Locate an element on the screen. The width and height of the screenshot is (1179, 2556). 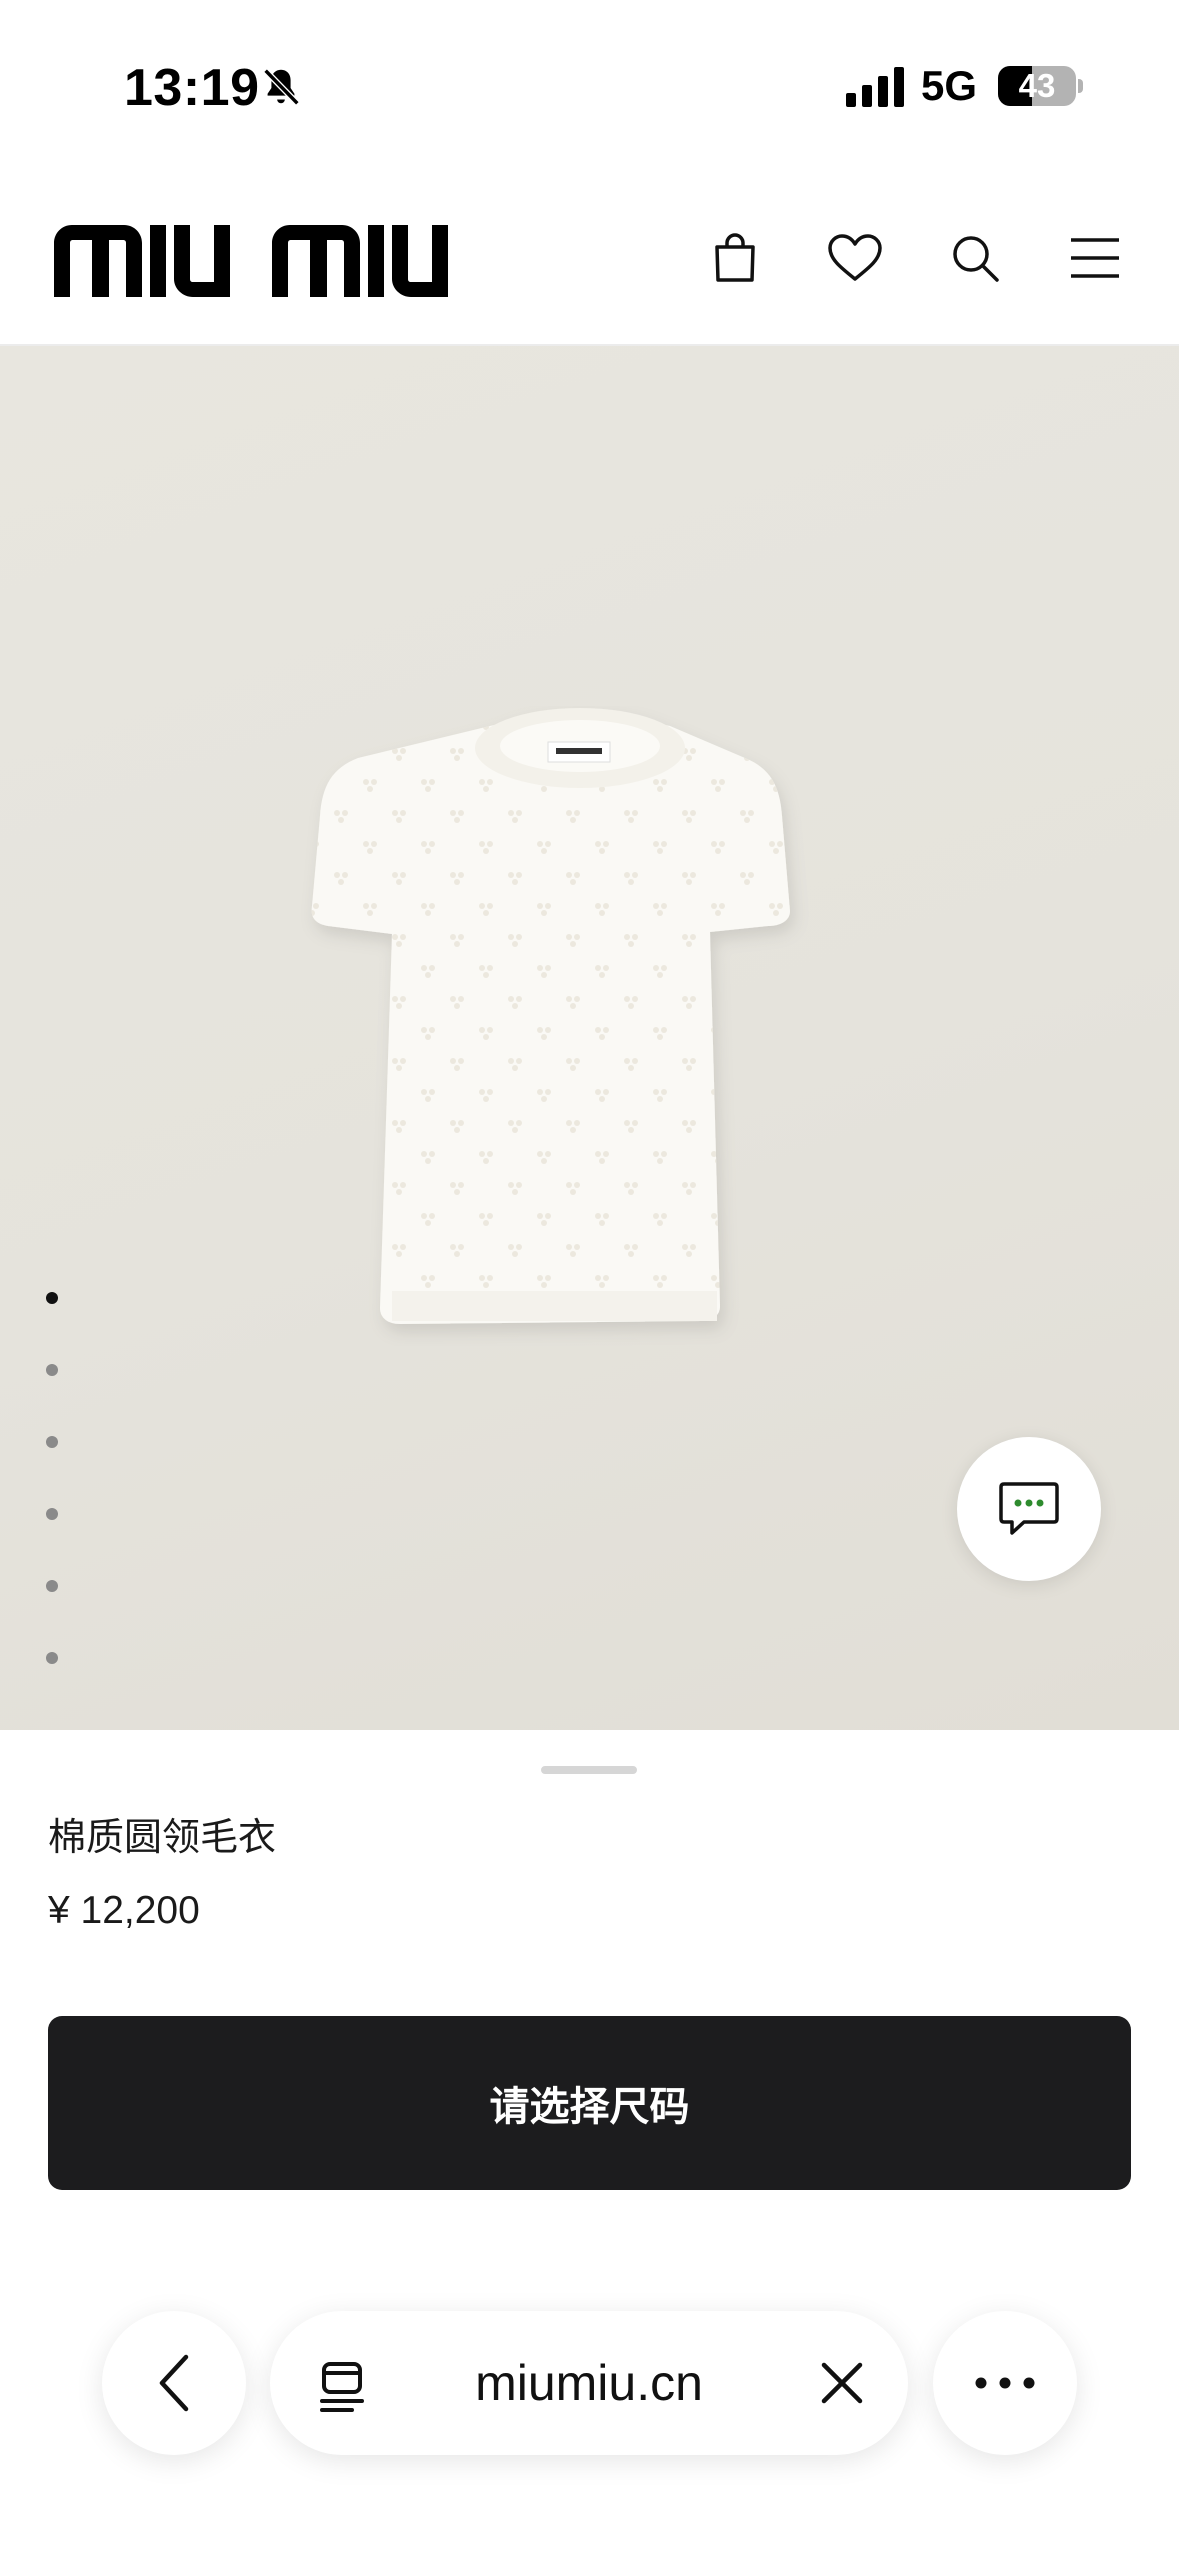
chat-button is located at coordinates (1029, 1509).